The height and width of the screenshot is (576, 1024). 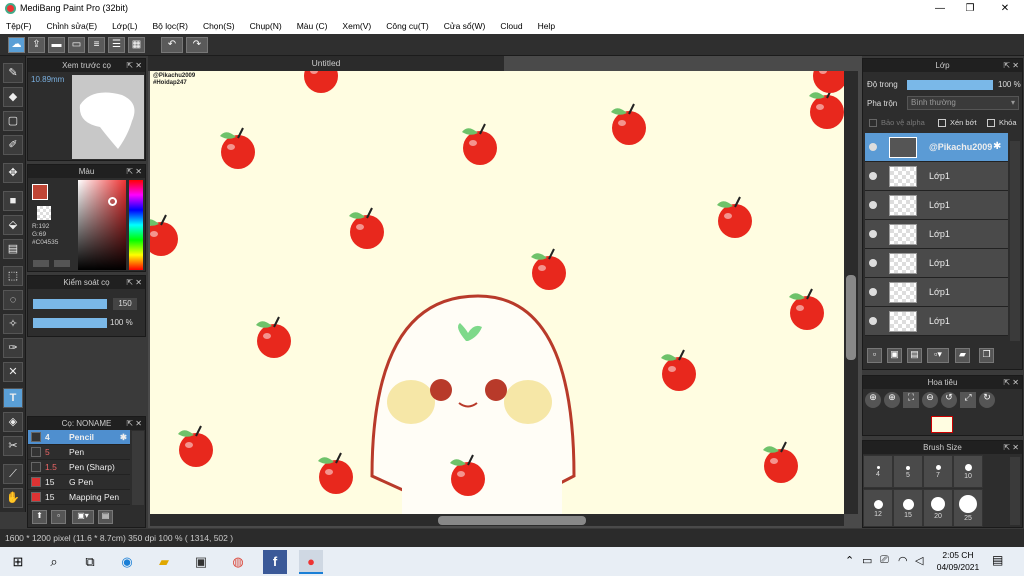 What do you see at coordinates (407, 26) in the screenshot?
I see `menu-tools: Công cụ(T)` at bounding box center [407, 26].